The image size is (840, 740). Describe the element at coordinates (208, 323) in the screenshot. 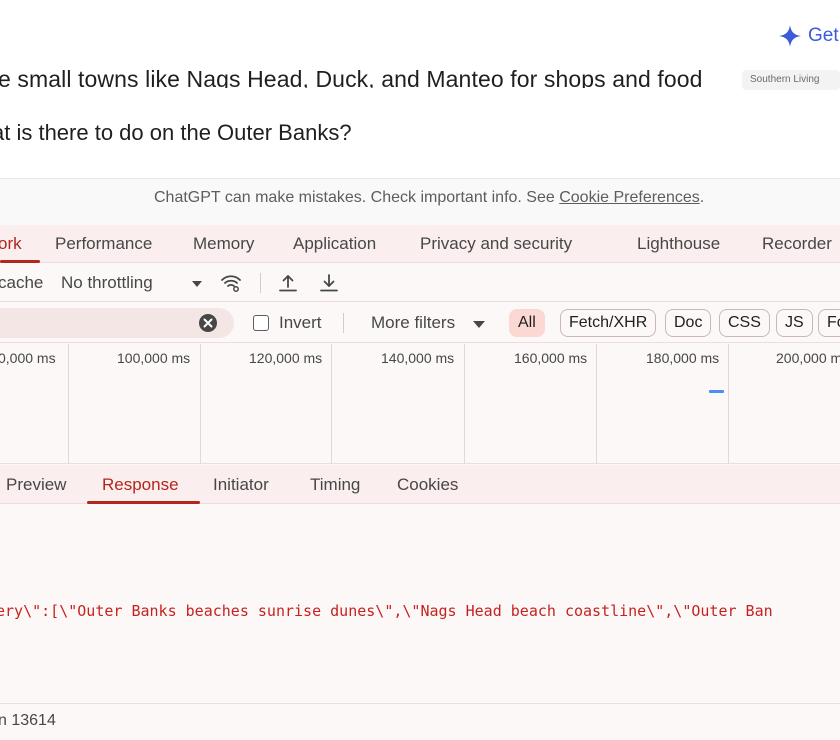

I see `clear-filter-icon` at that location.